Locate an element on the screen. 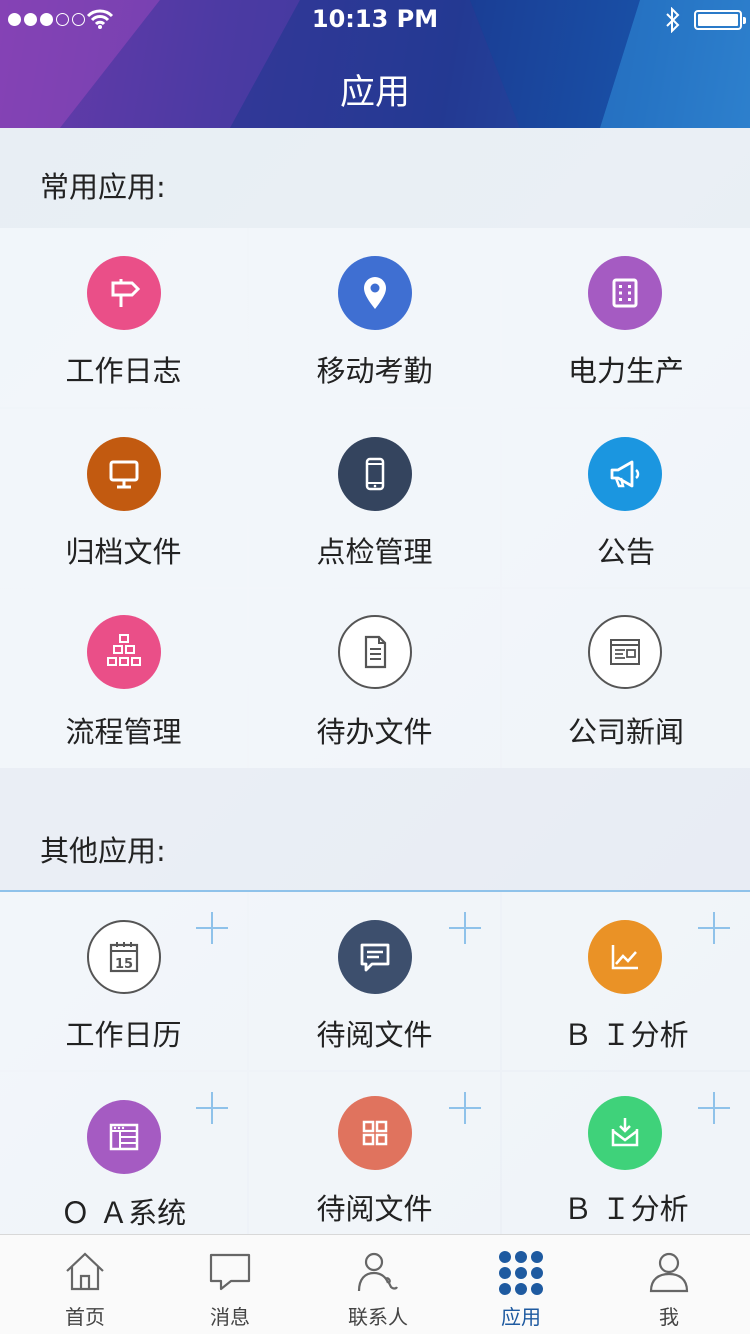  app-label: 流程管理 is located at coordinates (123, 732).